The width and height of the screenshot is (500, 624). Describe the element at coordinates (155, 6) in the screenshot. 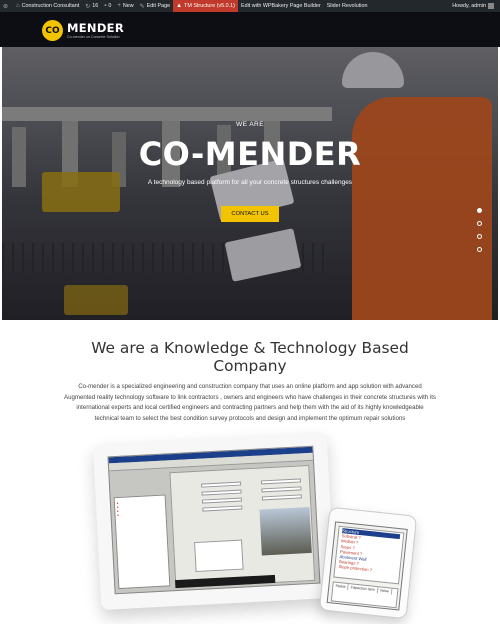

I see `admin-edit-page: ✎ Edit Page` at that location.